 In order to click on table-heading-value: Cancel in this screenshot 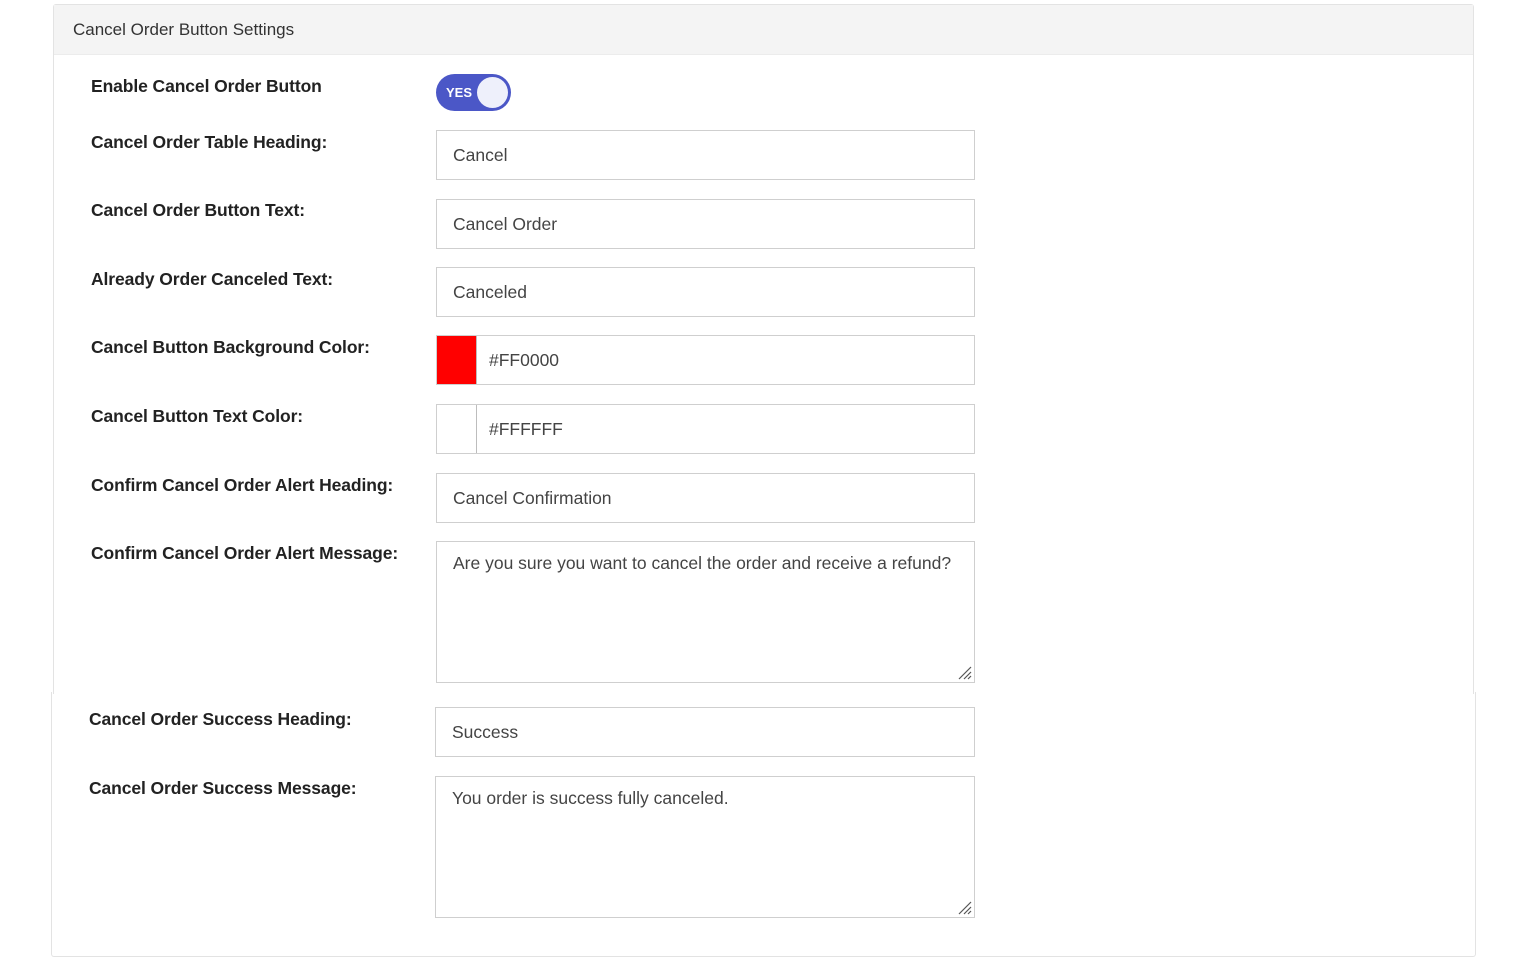, I will do `click(480, 154)`.